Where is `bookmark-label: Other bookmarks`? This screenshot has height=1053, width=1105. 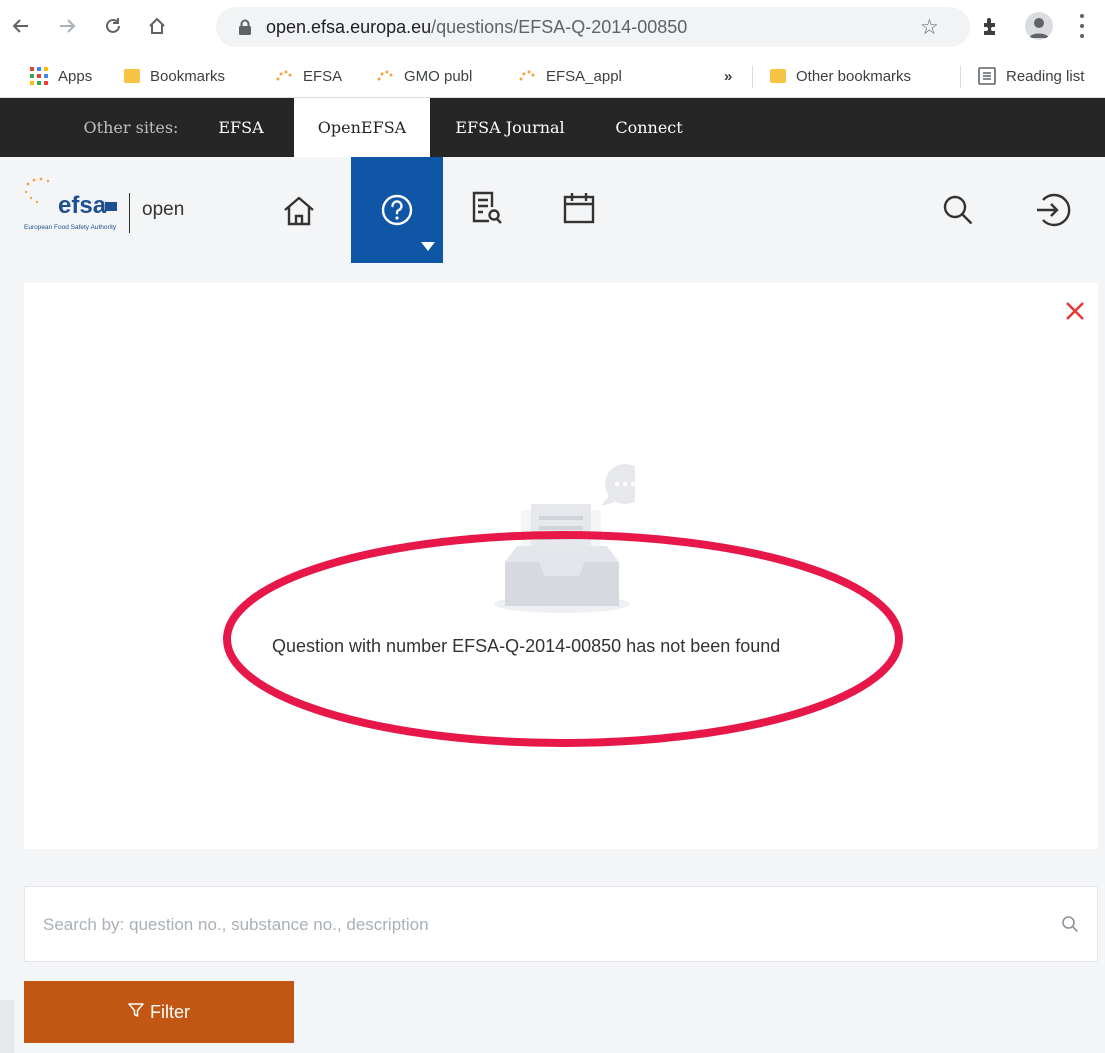
bookmark-label: Other bookmarks is located at coordinates (854, 76).